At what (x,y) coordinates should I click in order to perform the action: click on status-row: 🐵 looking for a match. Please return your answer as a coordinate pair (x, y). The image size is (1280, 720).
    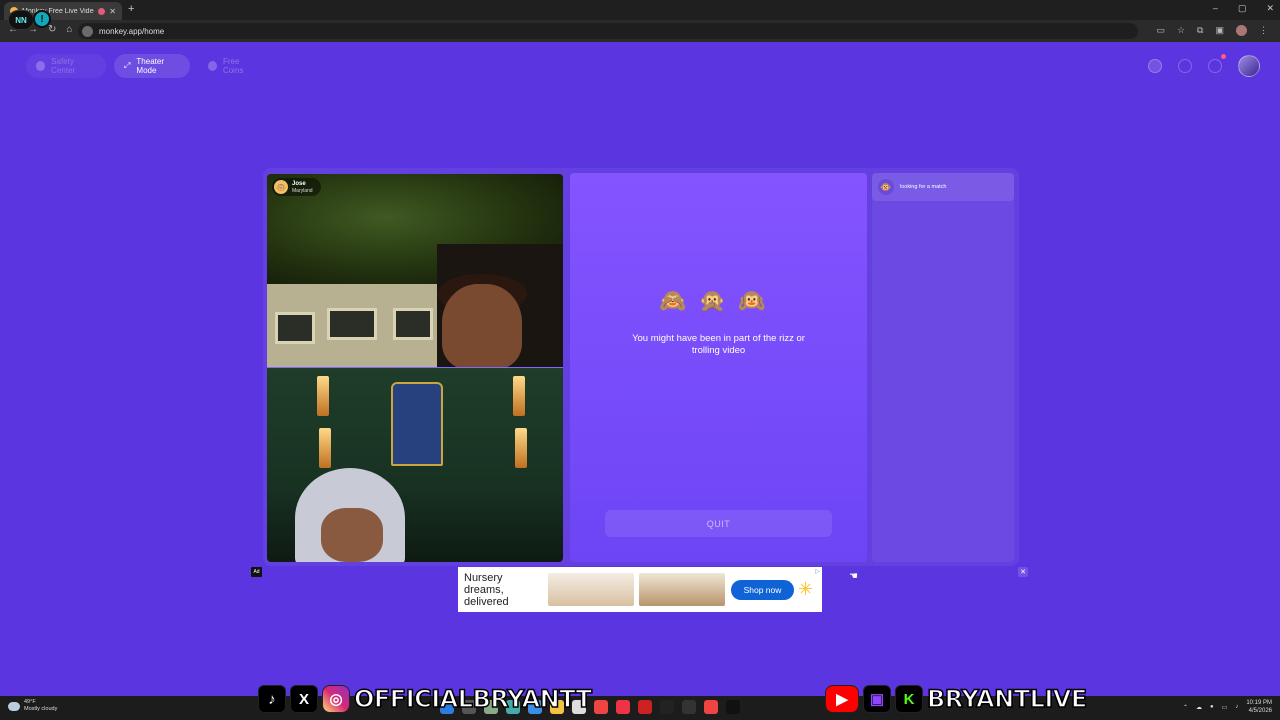
    Looking at the image, I should click on (943, 187).